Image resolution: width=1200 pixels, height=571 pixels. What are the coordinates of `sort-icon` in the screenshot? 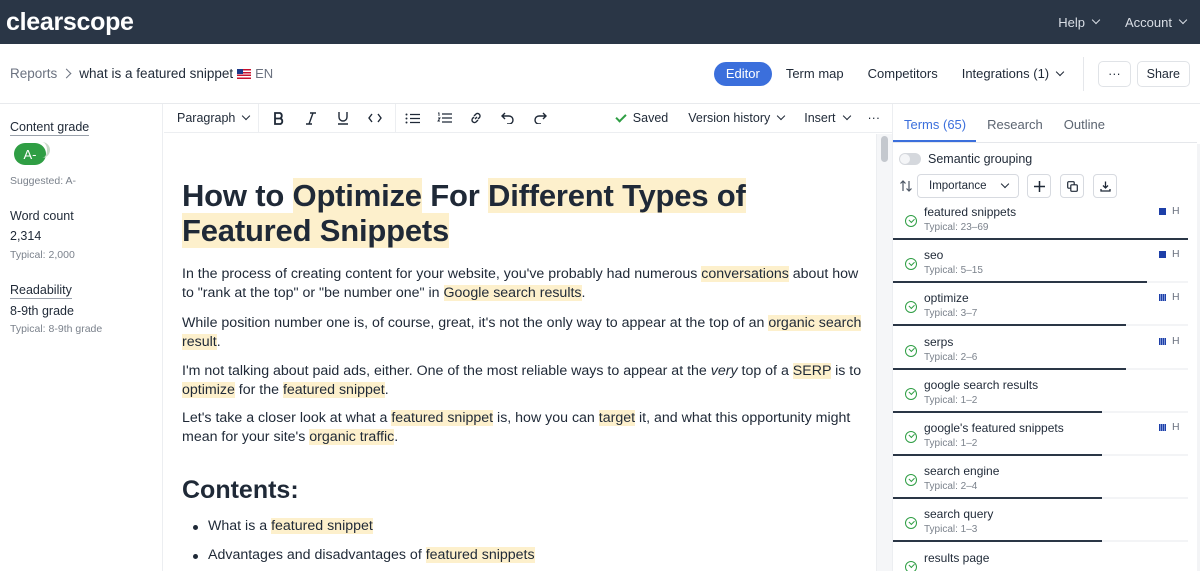 It's located at (906, 186).